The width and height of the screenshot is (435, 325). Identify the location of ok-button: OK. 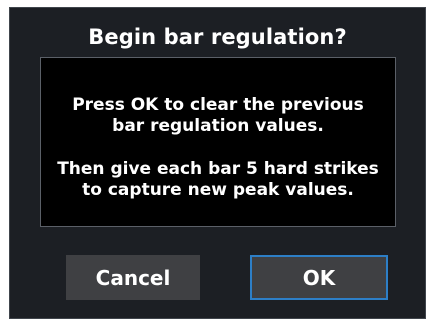
(319, 277).